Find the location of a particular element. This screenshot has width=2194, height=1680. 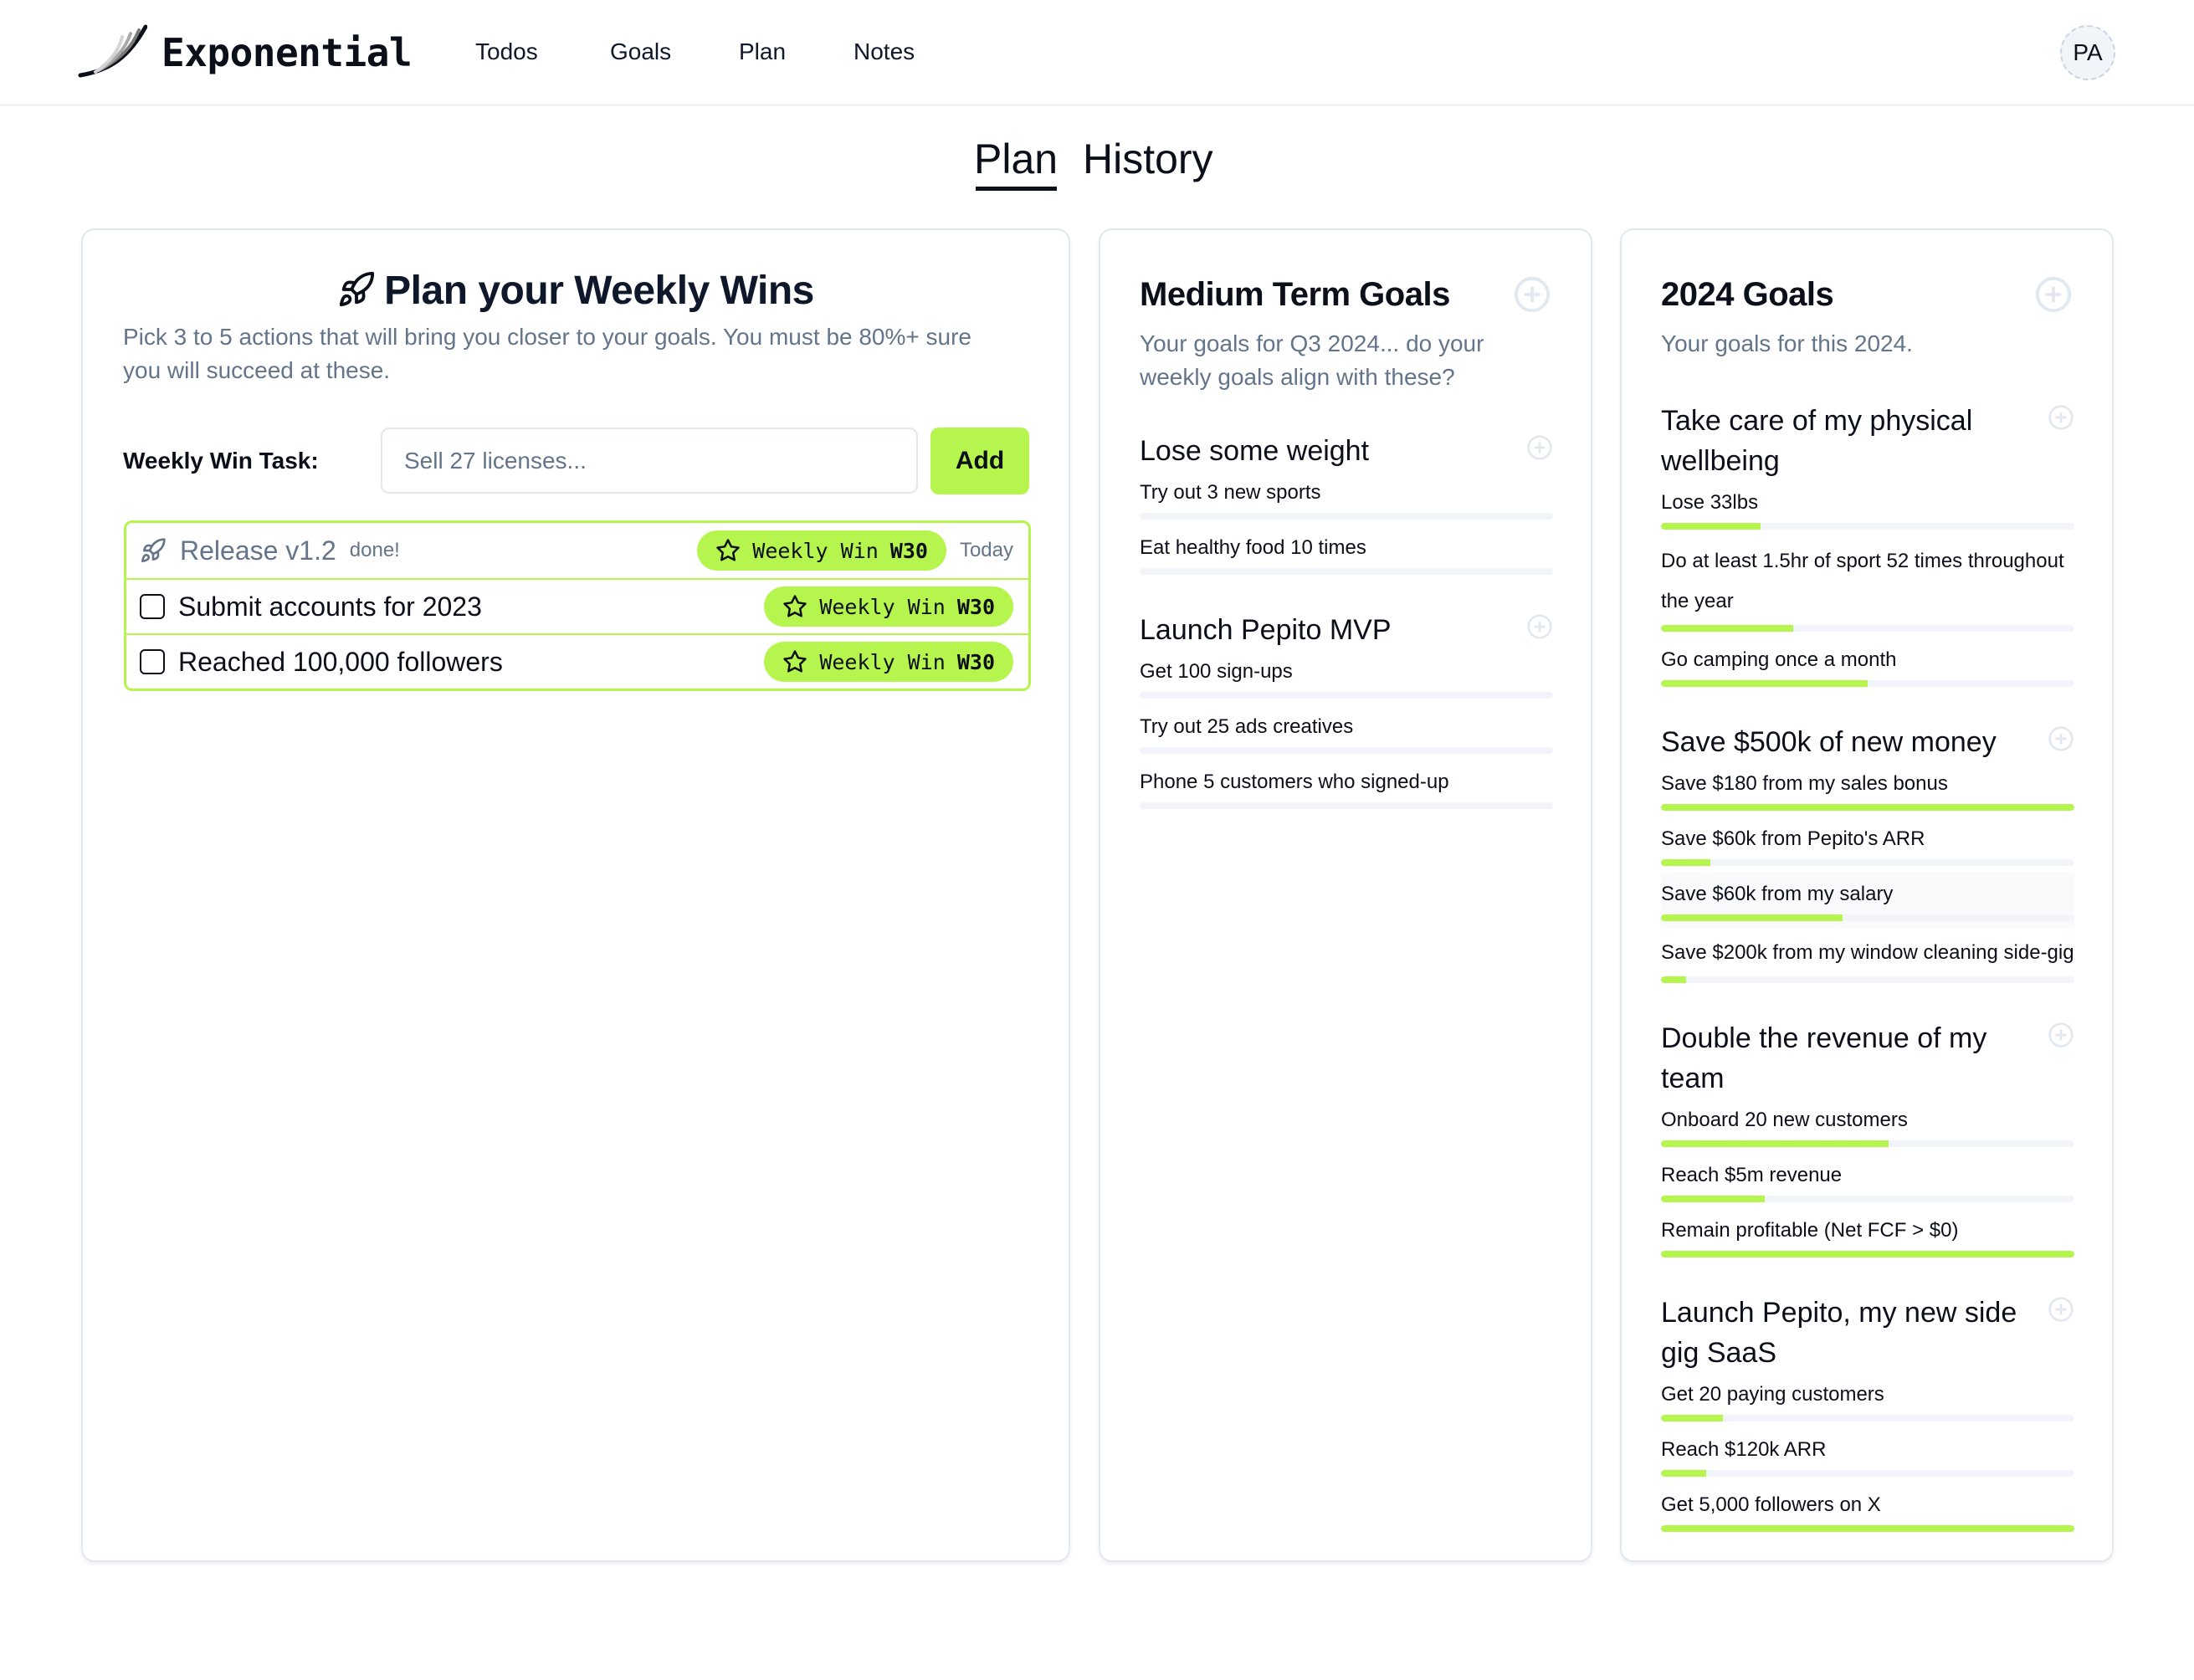

subgoal-item: Try out 25 ads creatives is located at coordinates (1346, 733).